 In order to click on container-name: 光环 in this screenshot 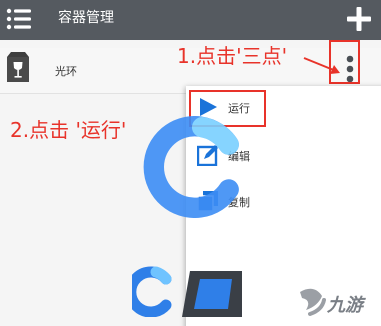, I will do `click(66, 71)`.